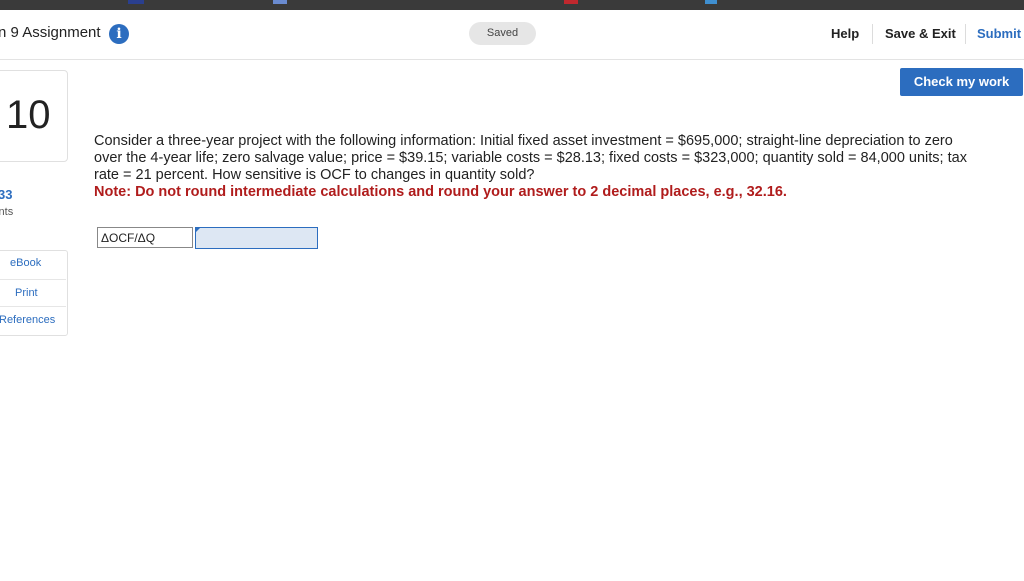 The height and width of the screenshot is (581, 1024). What do you see at coordinates (28, 115) in the screenshot?
I see `question-number: 10` at bounding box center [28, 115].